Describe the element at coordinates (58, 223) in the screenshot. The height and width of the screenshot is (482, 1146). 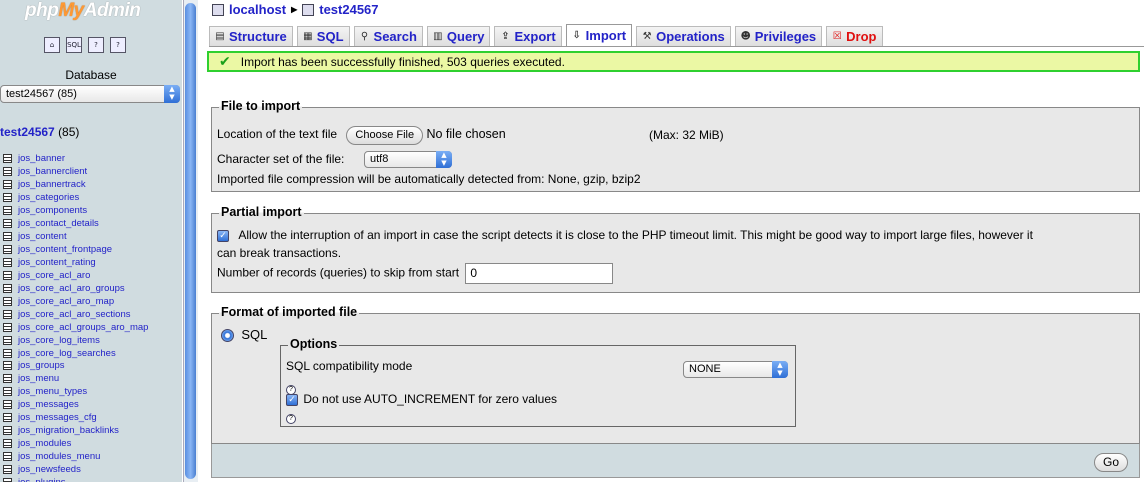
I see `table-name-link: jos_contact_details` at that location.